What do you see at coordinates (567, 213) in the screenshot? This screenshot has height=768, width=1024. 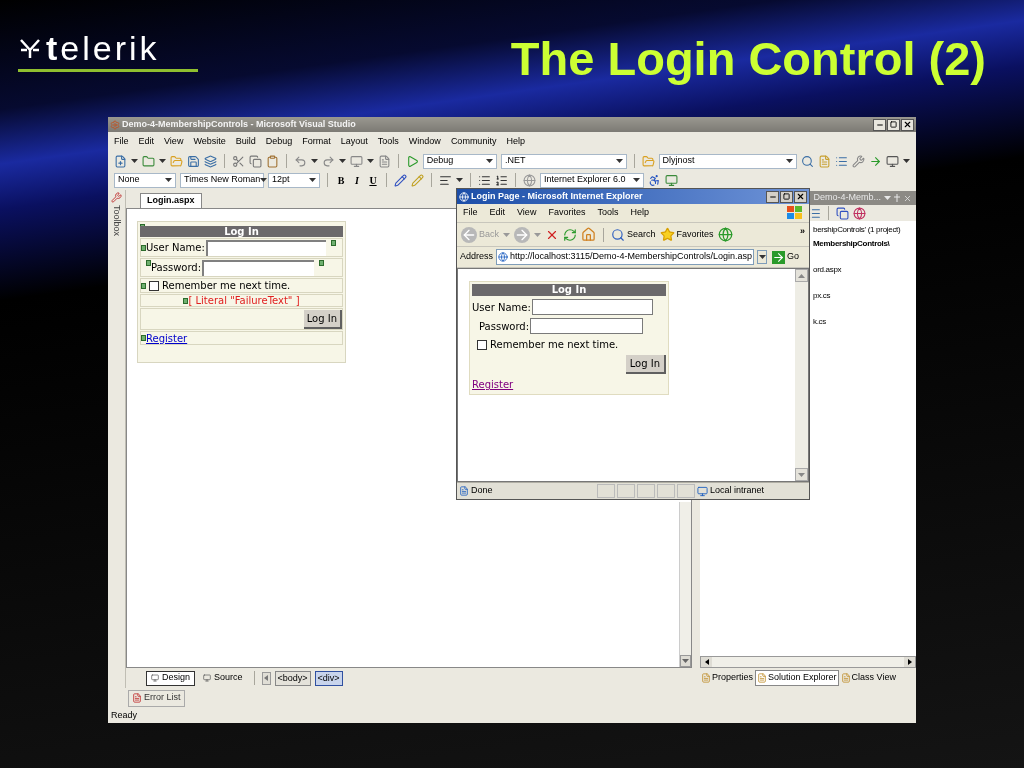 I see `menu-item: Favorites` at bounding box center [567, 213].